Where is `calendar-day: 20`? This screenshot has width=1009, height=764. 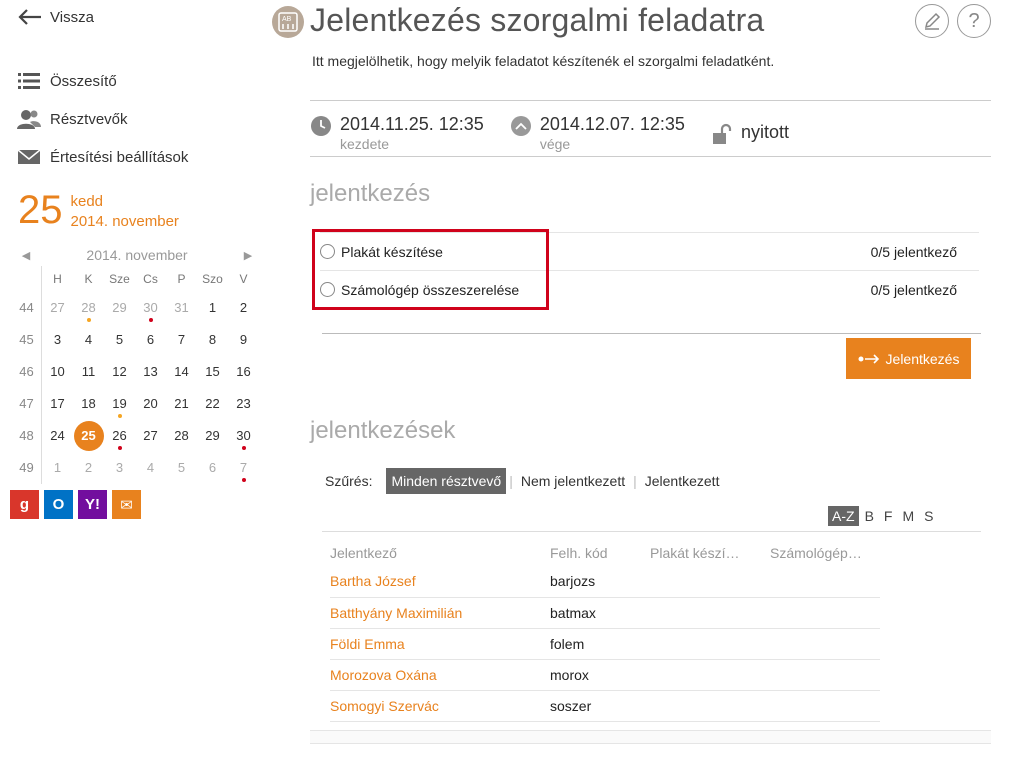 calendar-day: 20 is located at coordinates (150, 404).